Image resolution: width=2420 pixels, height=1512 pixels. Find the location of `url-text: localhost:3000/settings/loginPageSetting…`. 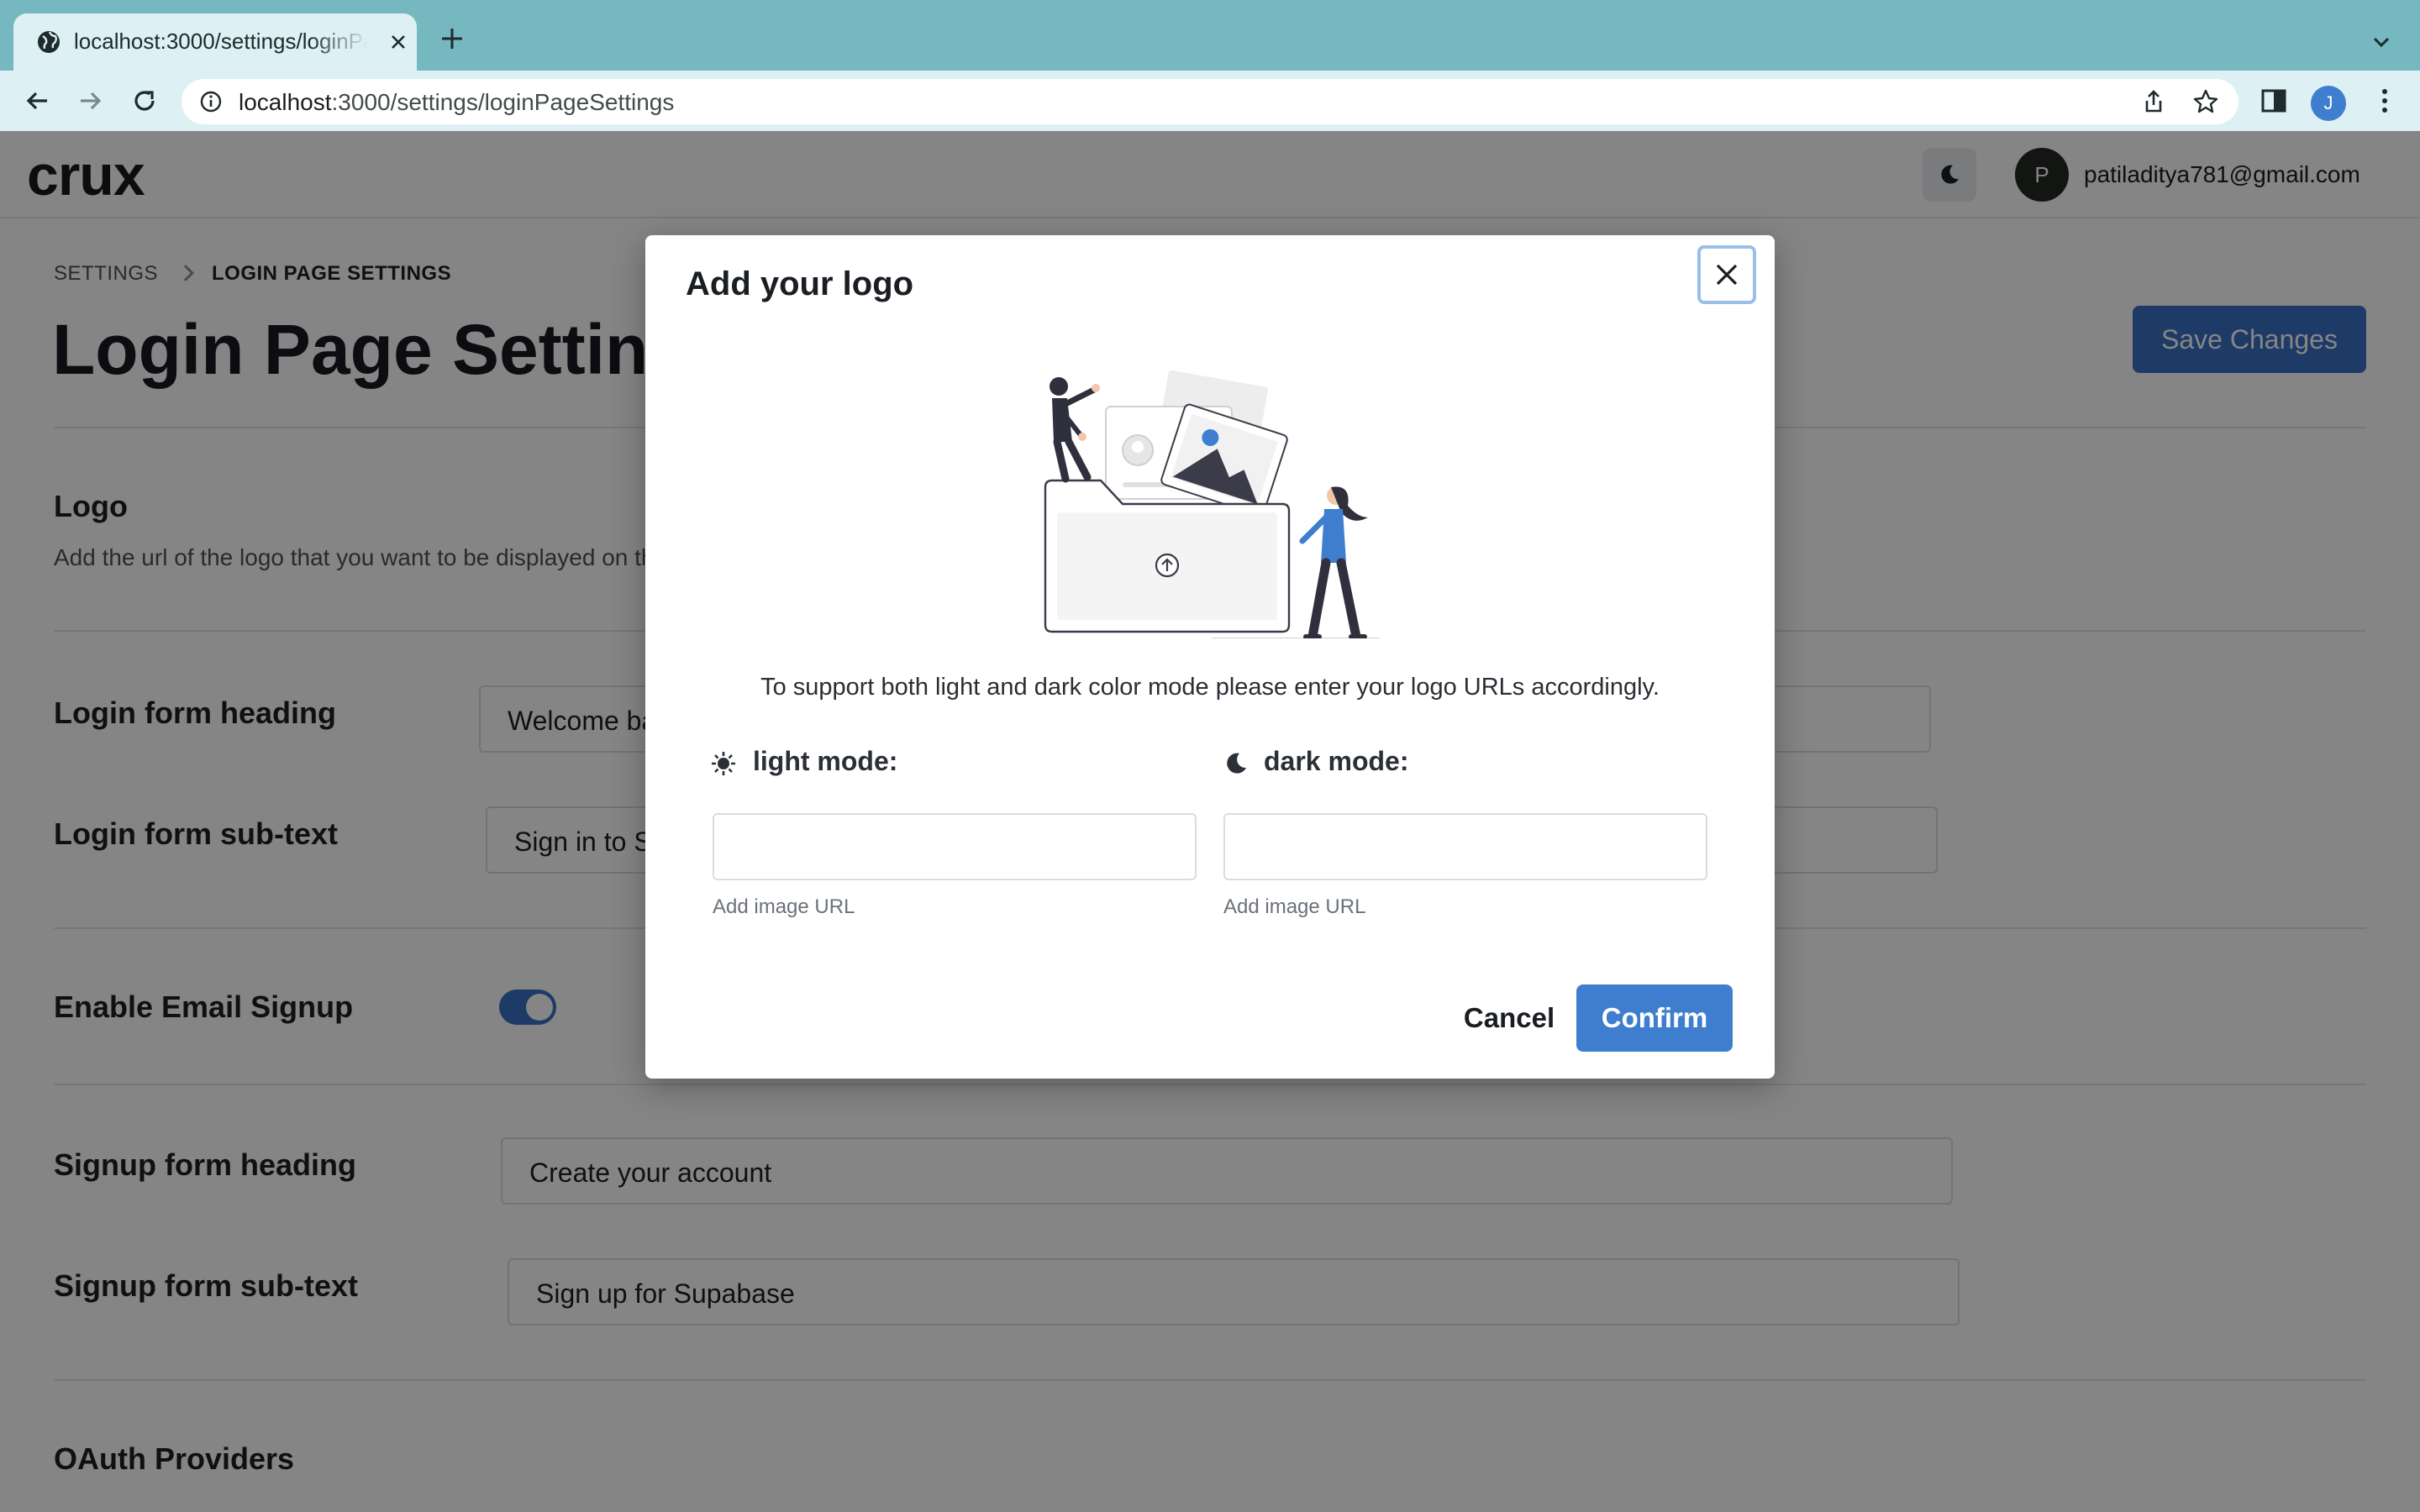

url-text: localhost:3000/settings/loginPageSetting… is located at coordinates (456, 102).